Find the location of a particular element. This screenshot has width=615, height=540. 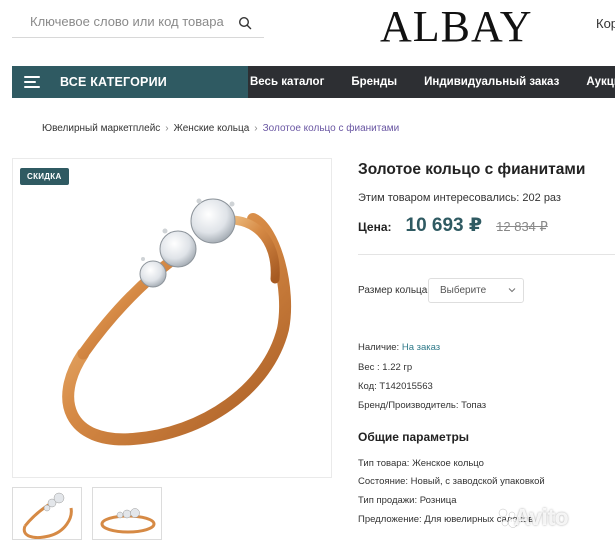

nav-item-auctions: Аукционы is located at coordinates (600, 82).